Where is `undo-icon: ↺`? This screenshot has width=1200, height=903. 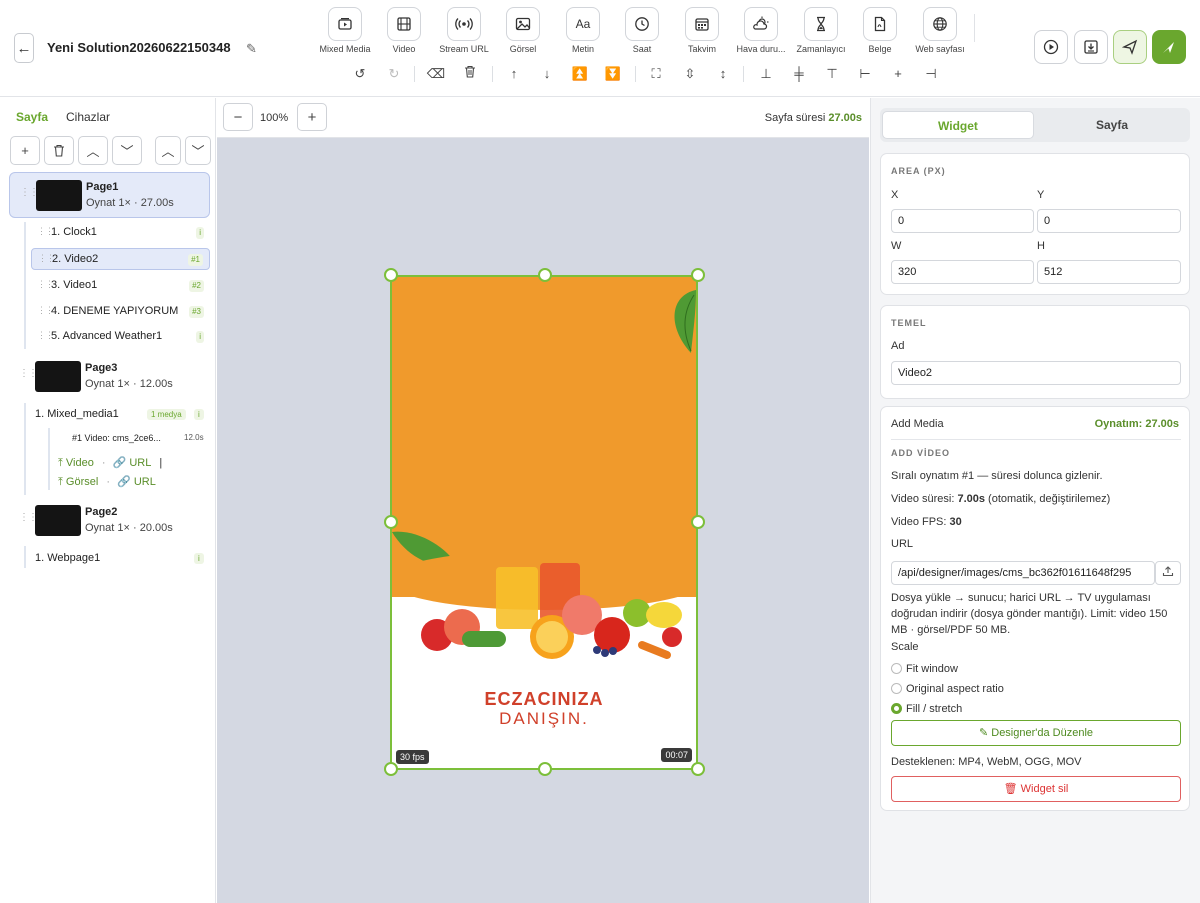
undo-icon: ↺ is located at coordinates (360, 74).